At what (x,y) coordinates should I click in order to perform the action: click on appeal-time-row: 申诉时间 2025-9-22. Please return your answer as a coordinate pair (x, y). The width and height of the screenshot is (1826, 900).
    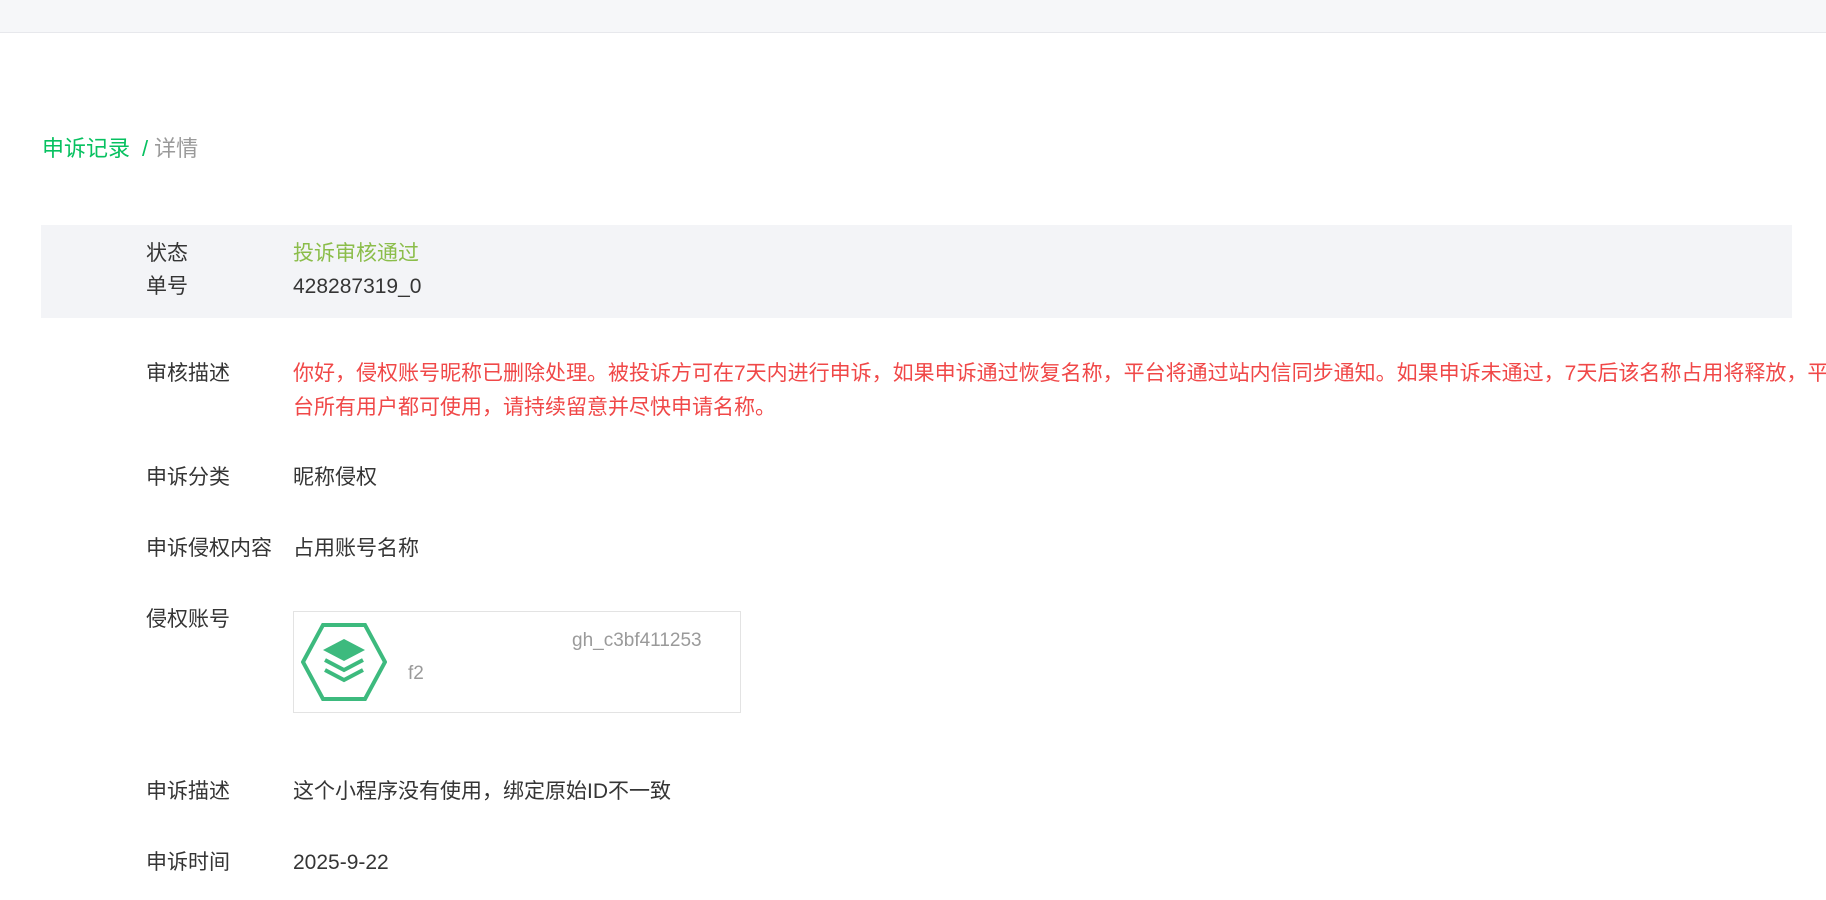
    Looking at the image, I should click on (267, 863).